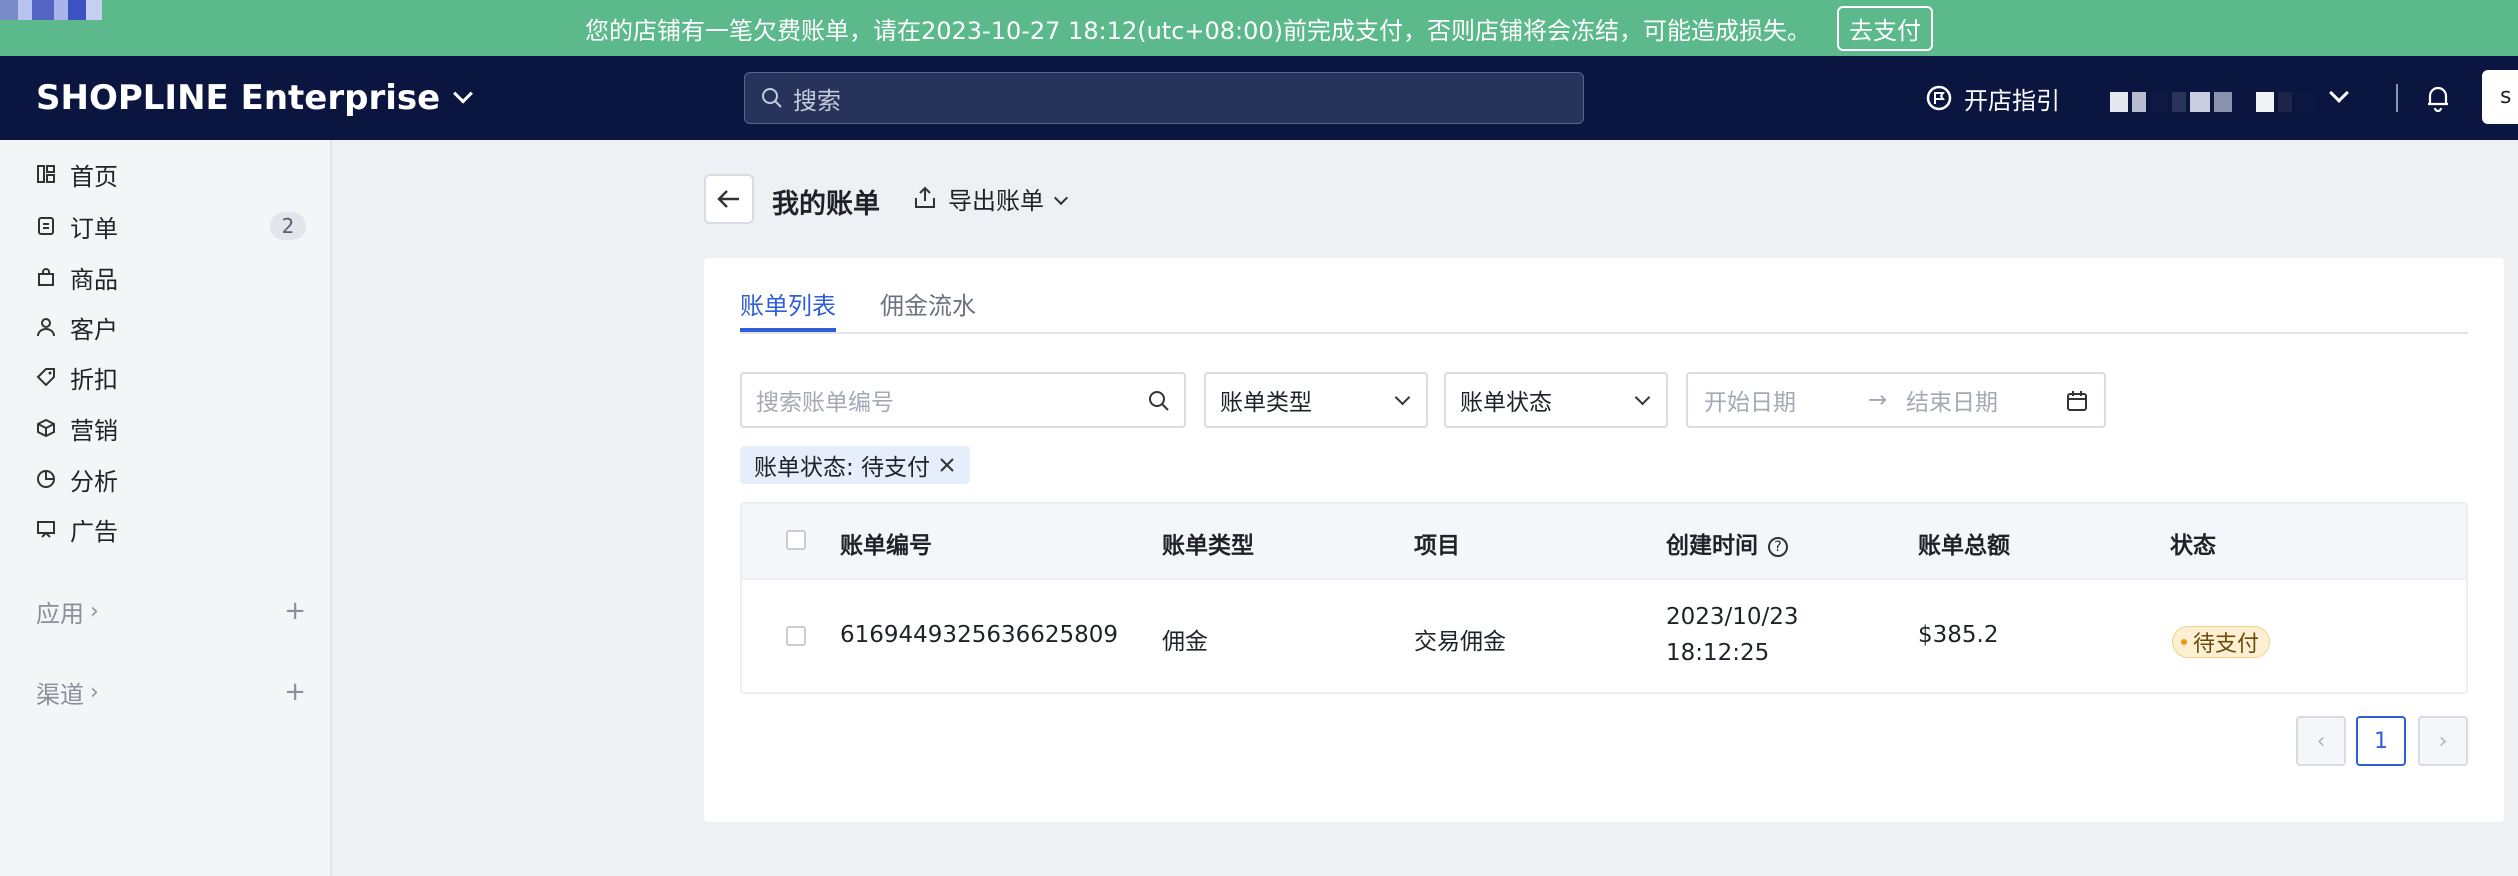 The image size is (2518, 876). What do you see at coordinates (171, 611) in the screenshot?
I see `sidebar-group-apps: 应用 › +` at bounding box center [171, 611].